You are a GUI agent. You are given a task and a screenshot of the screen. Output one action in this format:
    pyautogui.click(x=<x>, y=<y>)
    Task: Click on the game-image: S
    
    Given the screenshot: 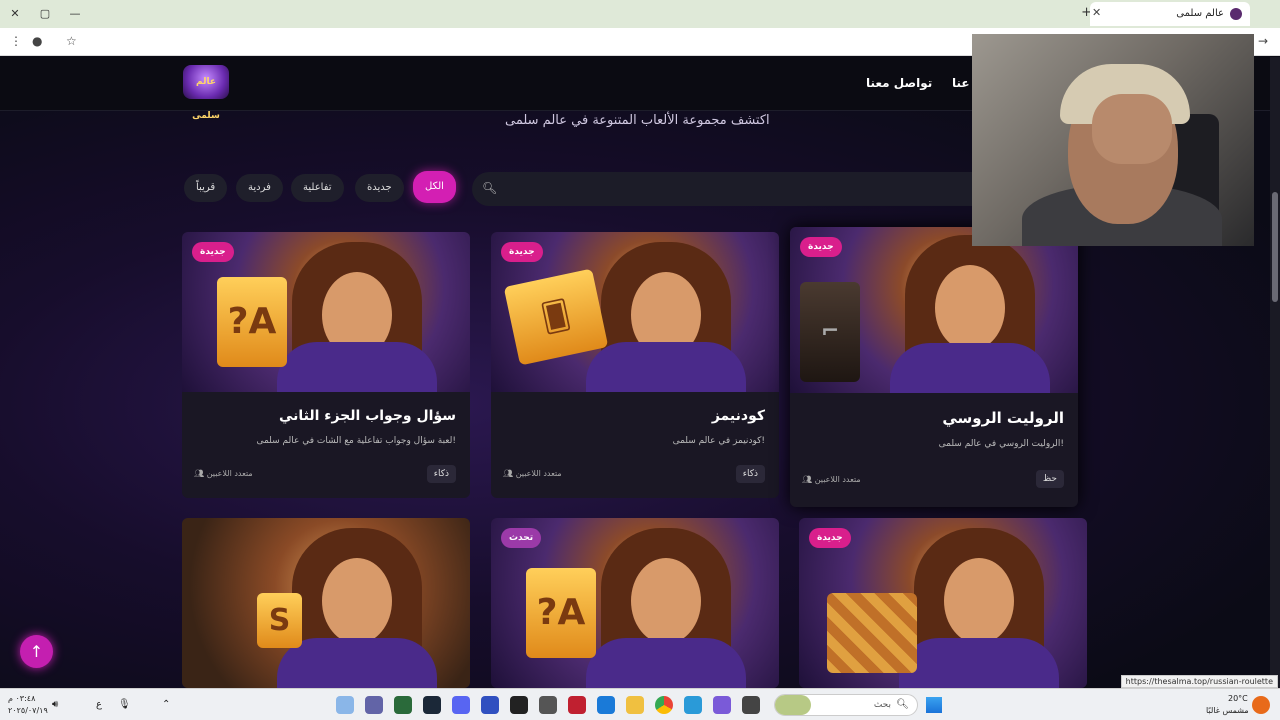 What is the action you would take?
    pyautogui.click(x=326, y=603)
    